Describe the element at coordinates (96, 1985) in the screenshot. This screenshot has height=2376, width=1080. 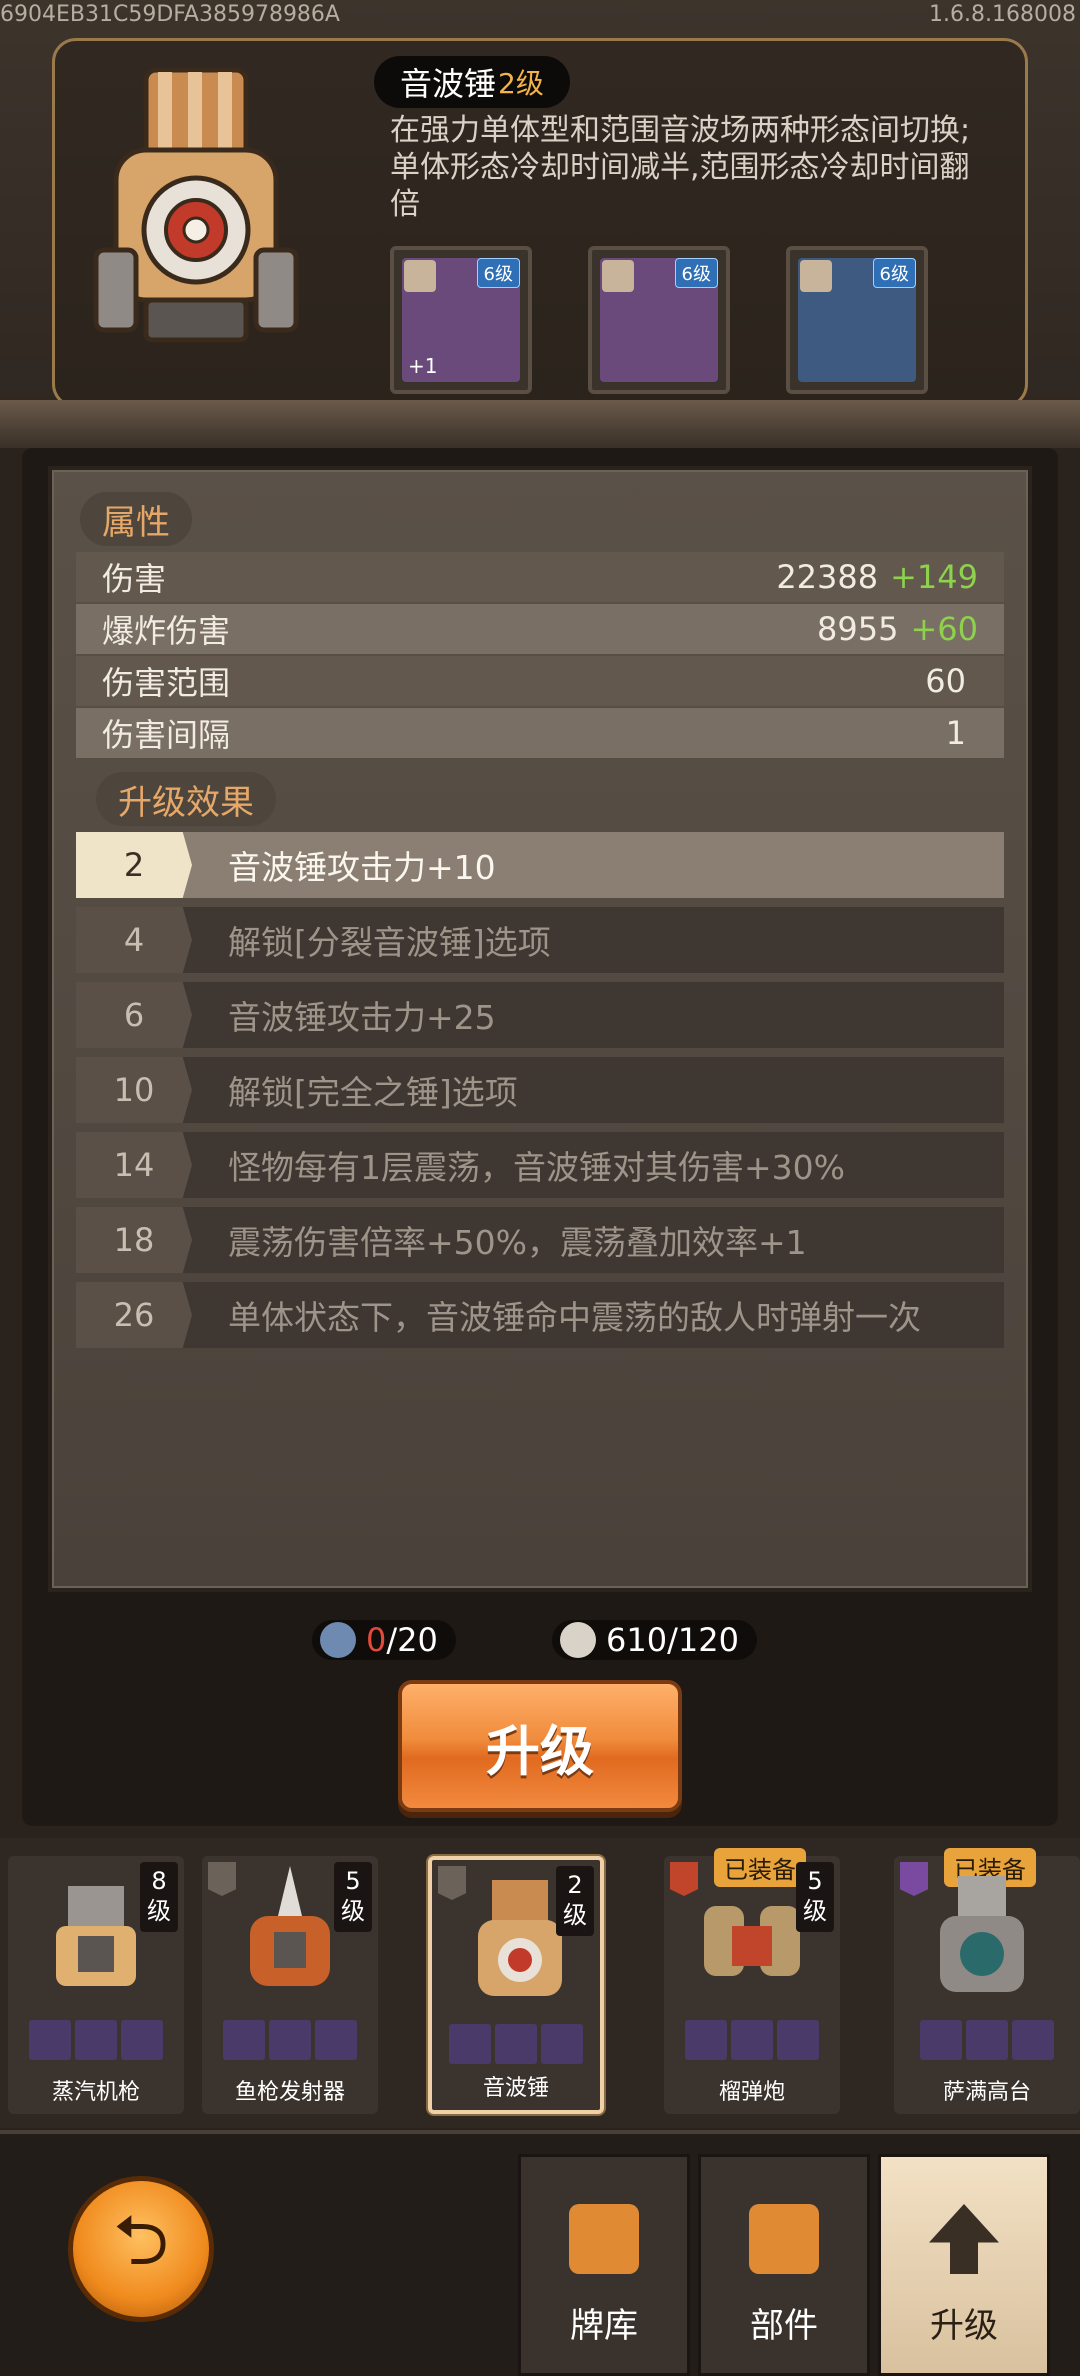
I see `weapon-card-steam-gun: 8 级 蒸汽机枪` at that location.